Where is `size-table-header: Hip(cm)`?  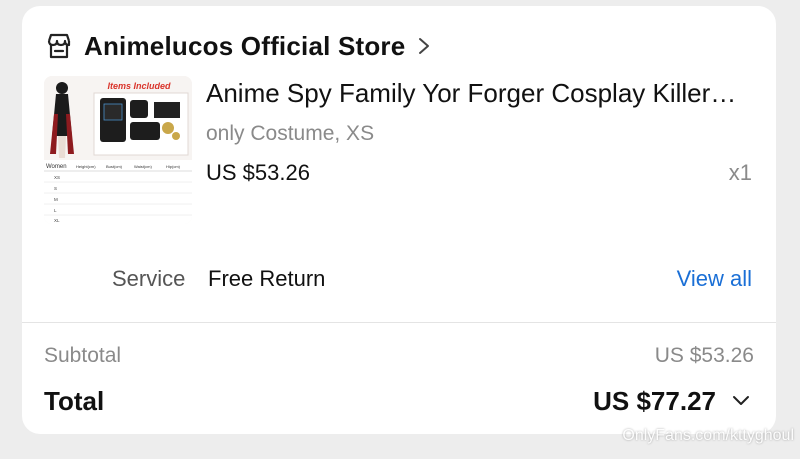 size-table-header: Hip(cm) is located at coordinates (173, 166).